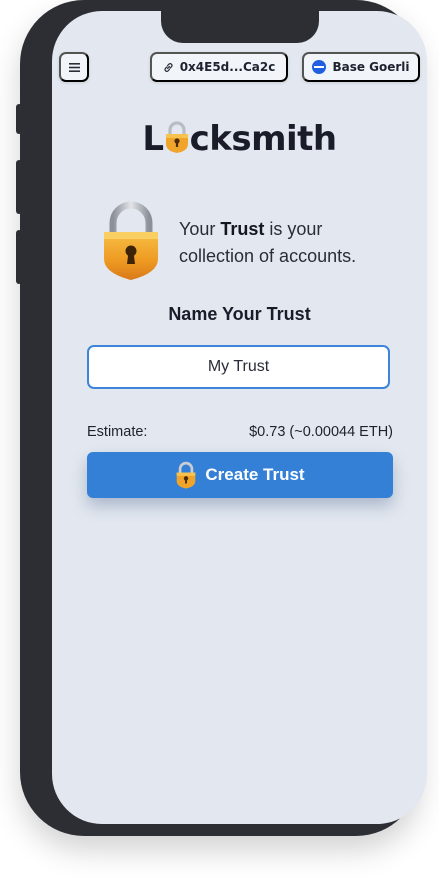  I want to click on app-logo: L cksmith, so click(239, 139).